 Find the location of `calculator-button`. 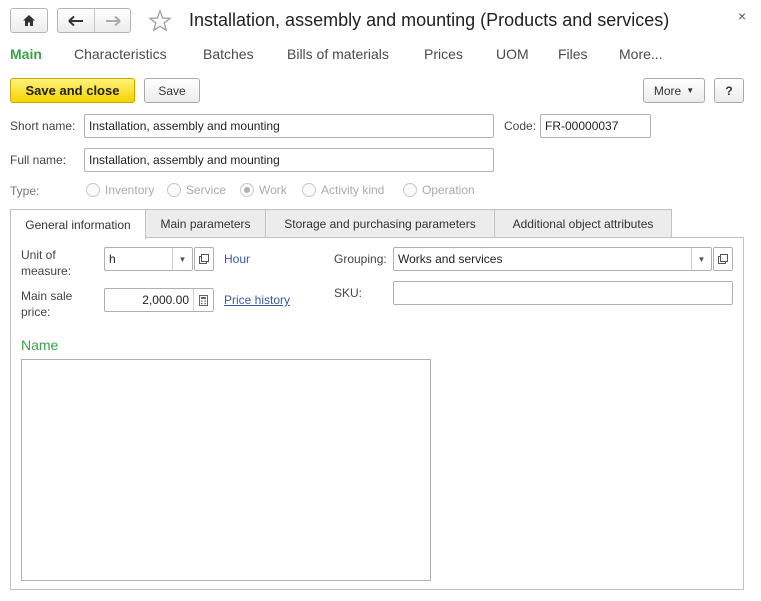

calculator-button is located at coordinates (203, 300).